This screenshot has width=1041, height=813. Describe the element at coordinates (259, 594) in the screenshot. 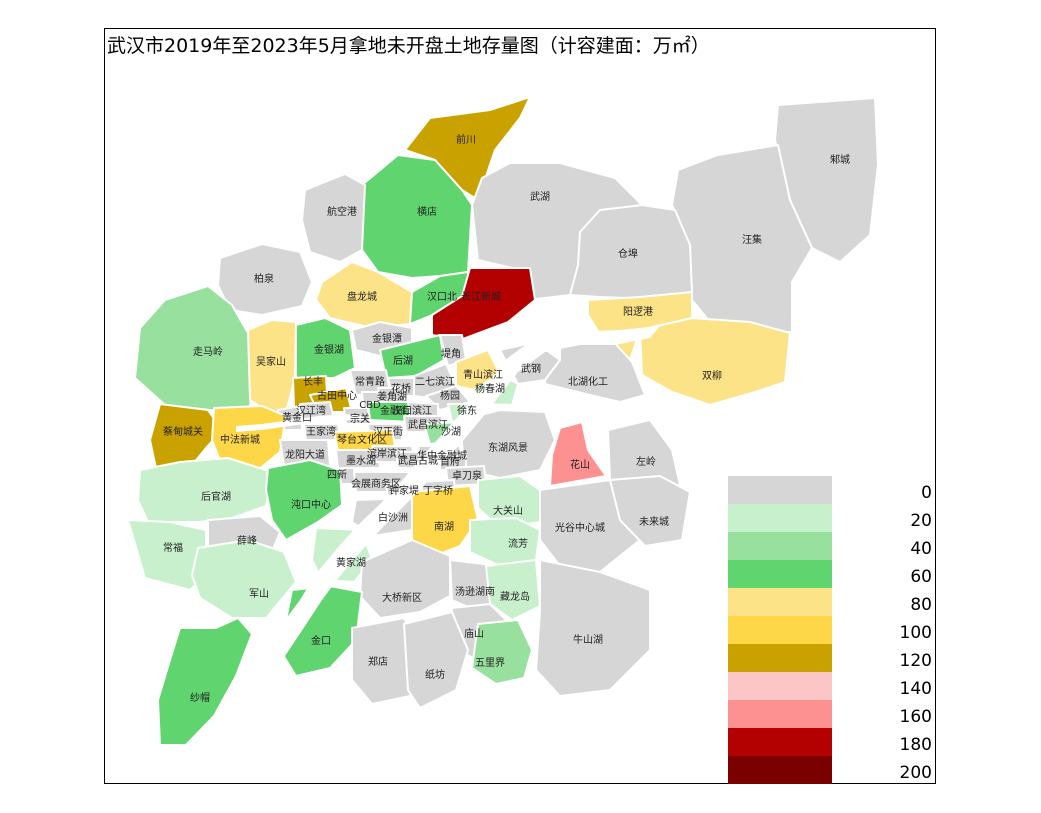

I see `district-label: 军山` at that location.